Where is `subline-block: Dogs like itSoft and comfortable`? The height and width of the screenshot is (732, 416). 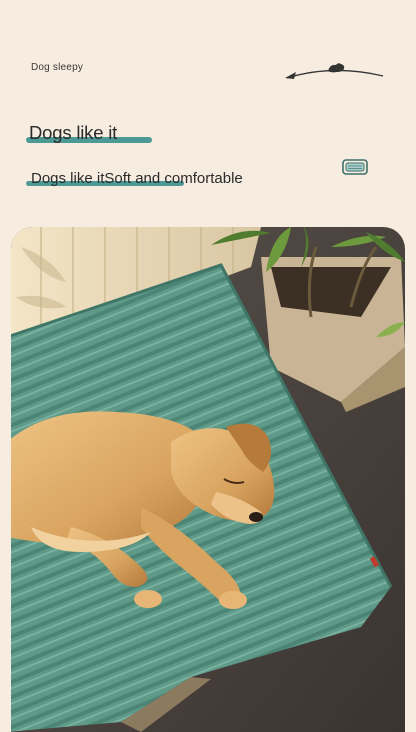
subline-block: Dogs like itSoft and comfortable is located at coordinates (134, 178).